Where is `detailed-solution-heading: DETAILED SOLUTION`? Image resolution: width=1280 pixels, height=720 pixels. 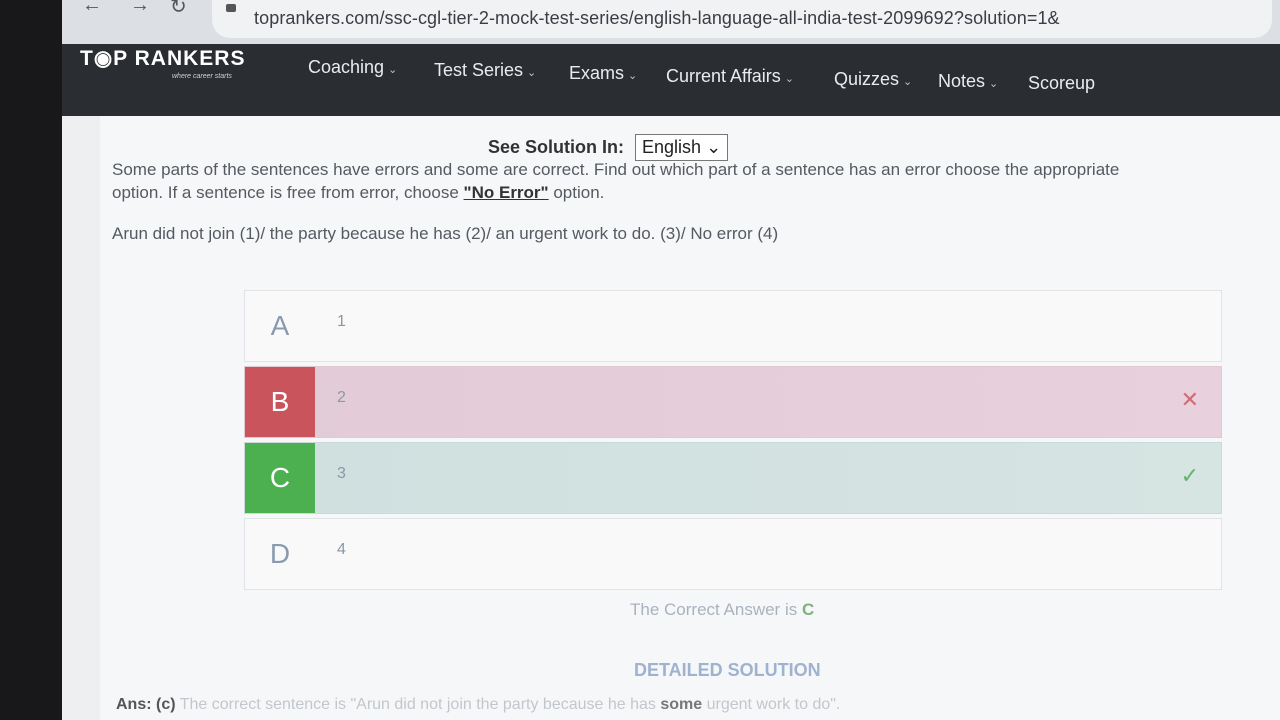 detailed-solution-heading: DETAILED SOLUTION is located at coordinates (727, 670).